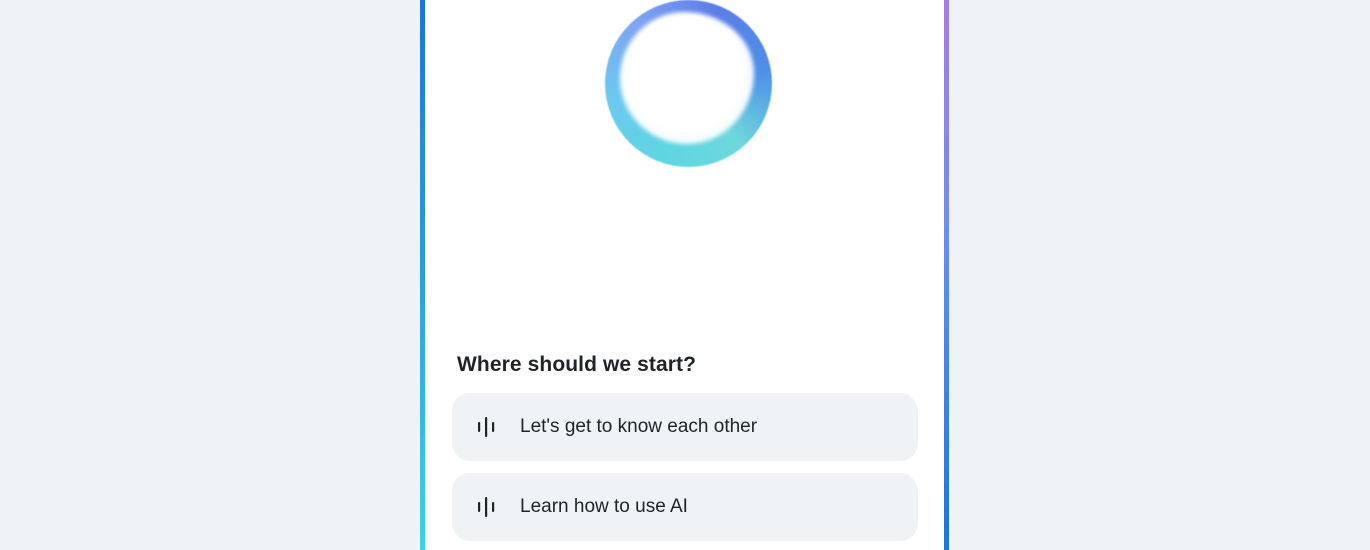 The image size is (1370, 550). I want to click on suggestion-label: Learn how to use AI, so click(604, 506).